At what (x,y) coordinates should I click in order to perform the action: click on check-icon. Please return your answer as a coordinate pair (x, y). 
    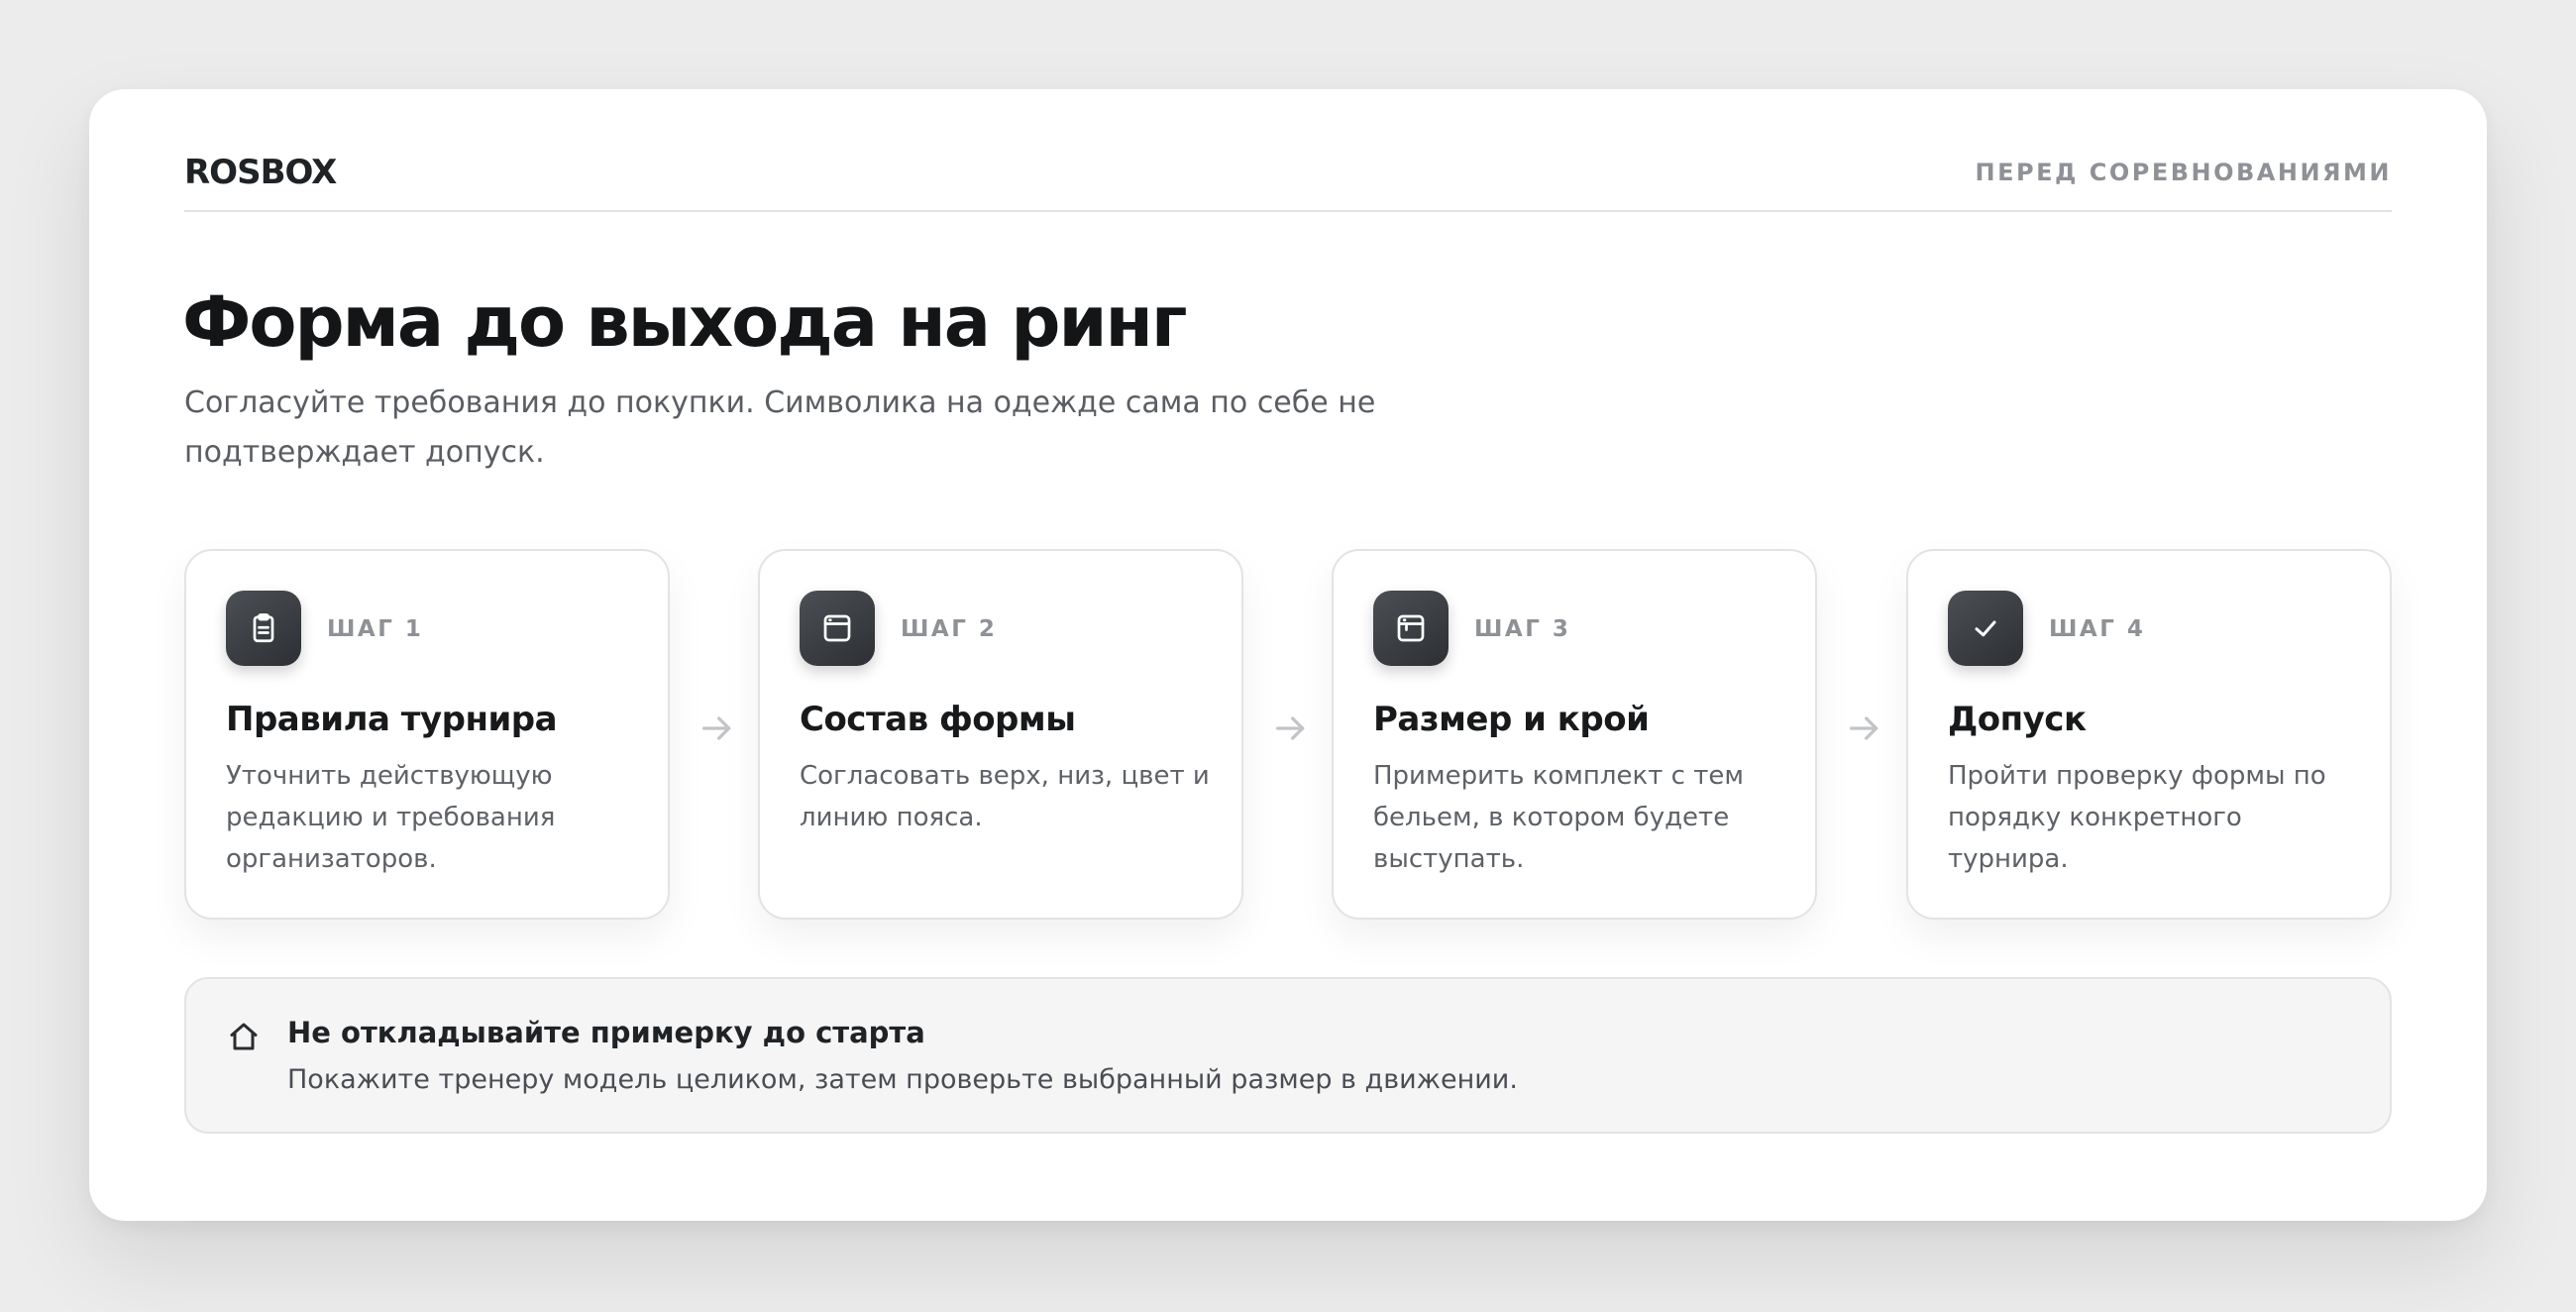
    Looking at the image, I should click on (1985, 628).